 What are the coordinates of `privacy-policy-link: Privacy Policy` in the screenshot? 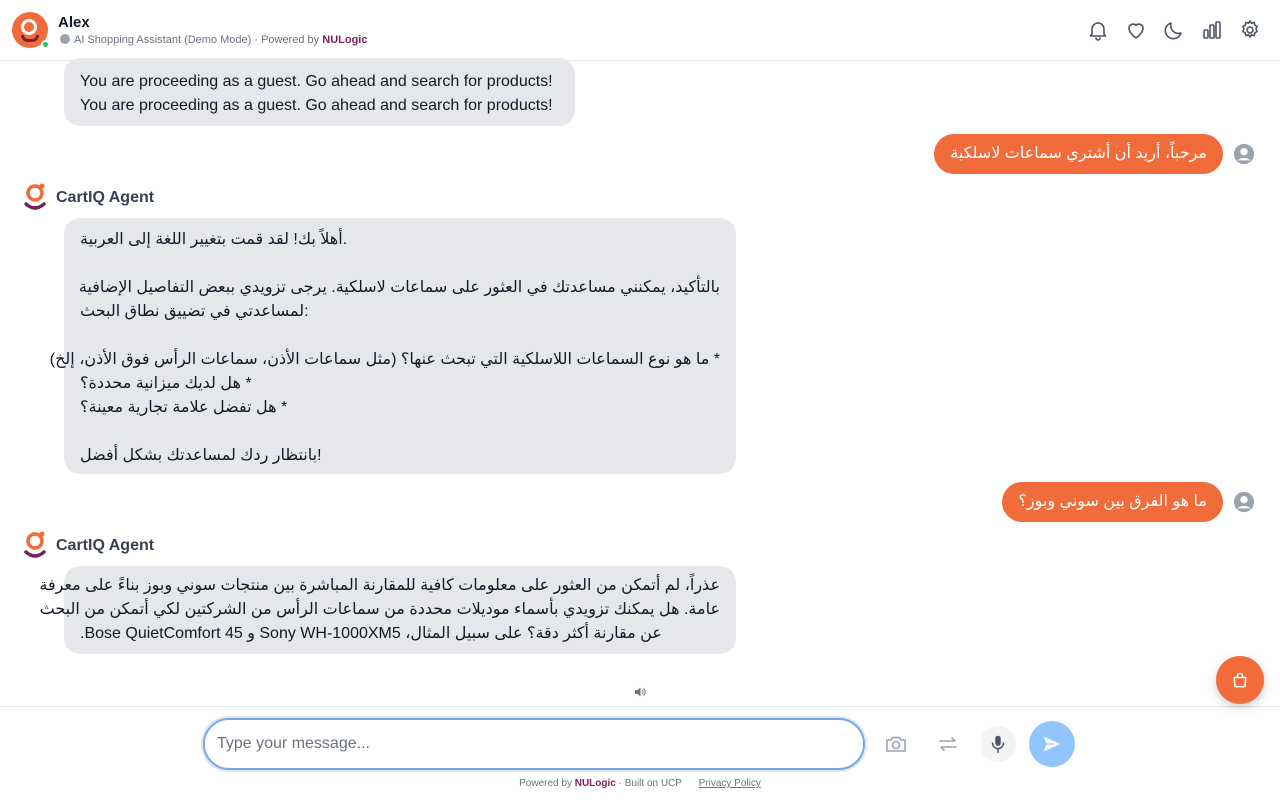 It's located at (730, 783).